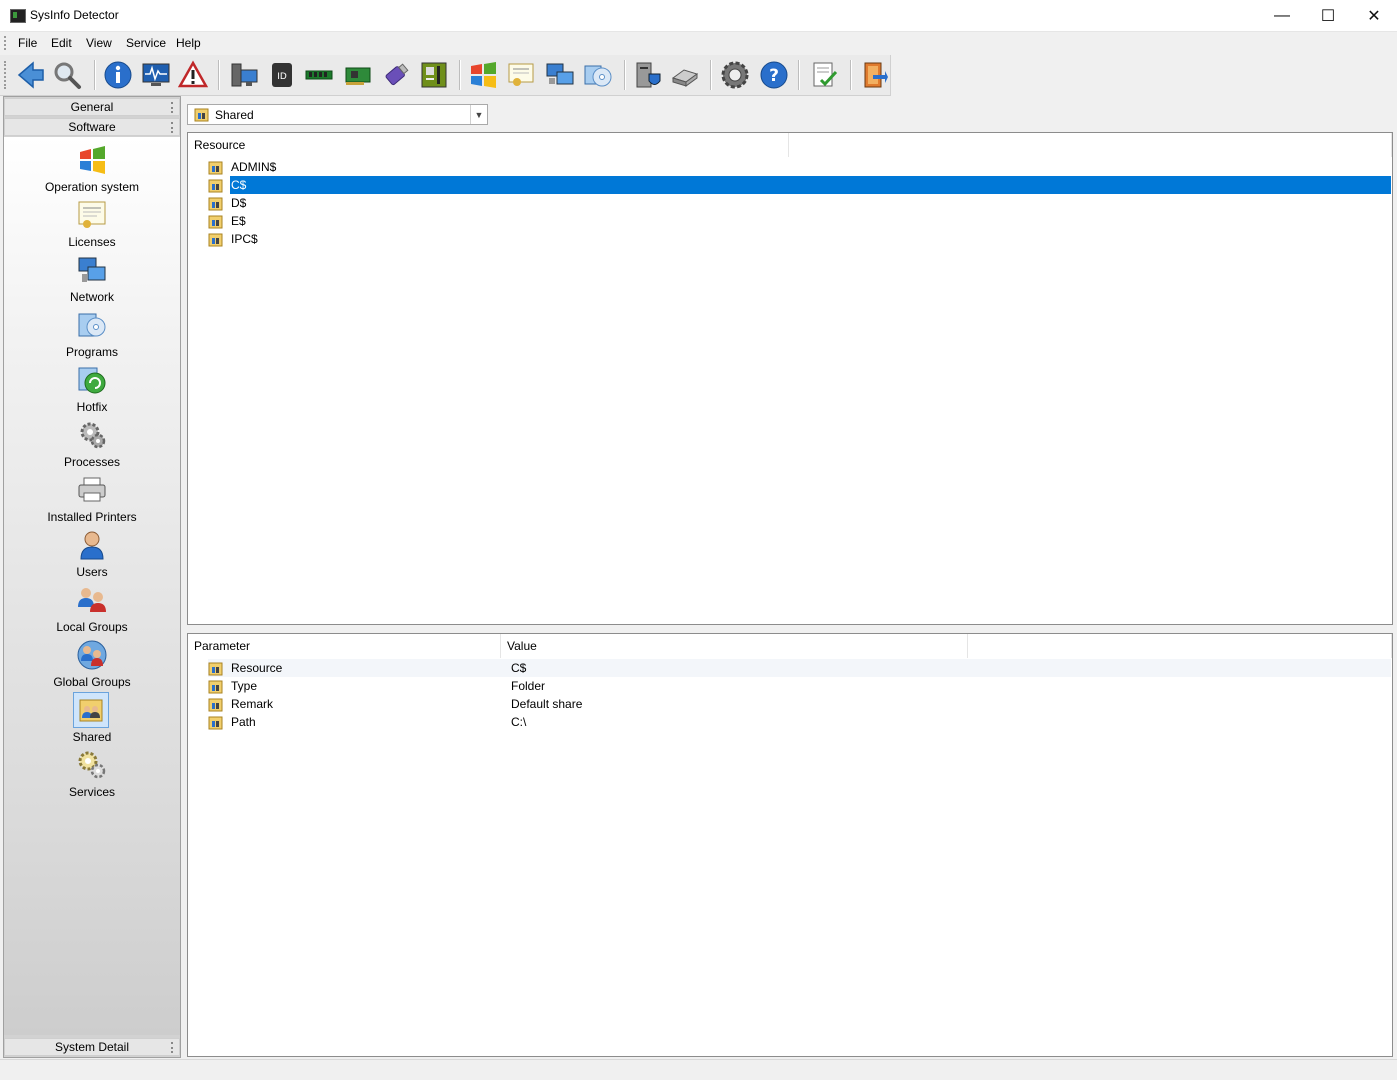  What do you see at coordinates (92, 224) in the screenshot?
I see `sidebar-item-licenses: Licenses` at bounding box center [92, 224].